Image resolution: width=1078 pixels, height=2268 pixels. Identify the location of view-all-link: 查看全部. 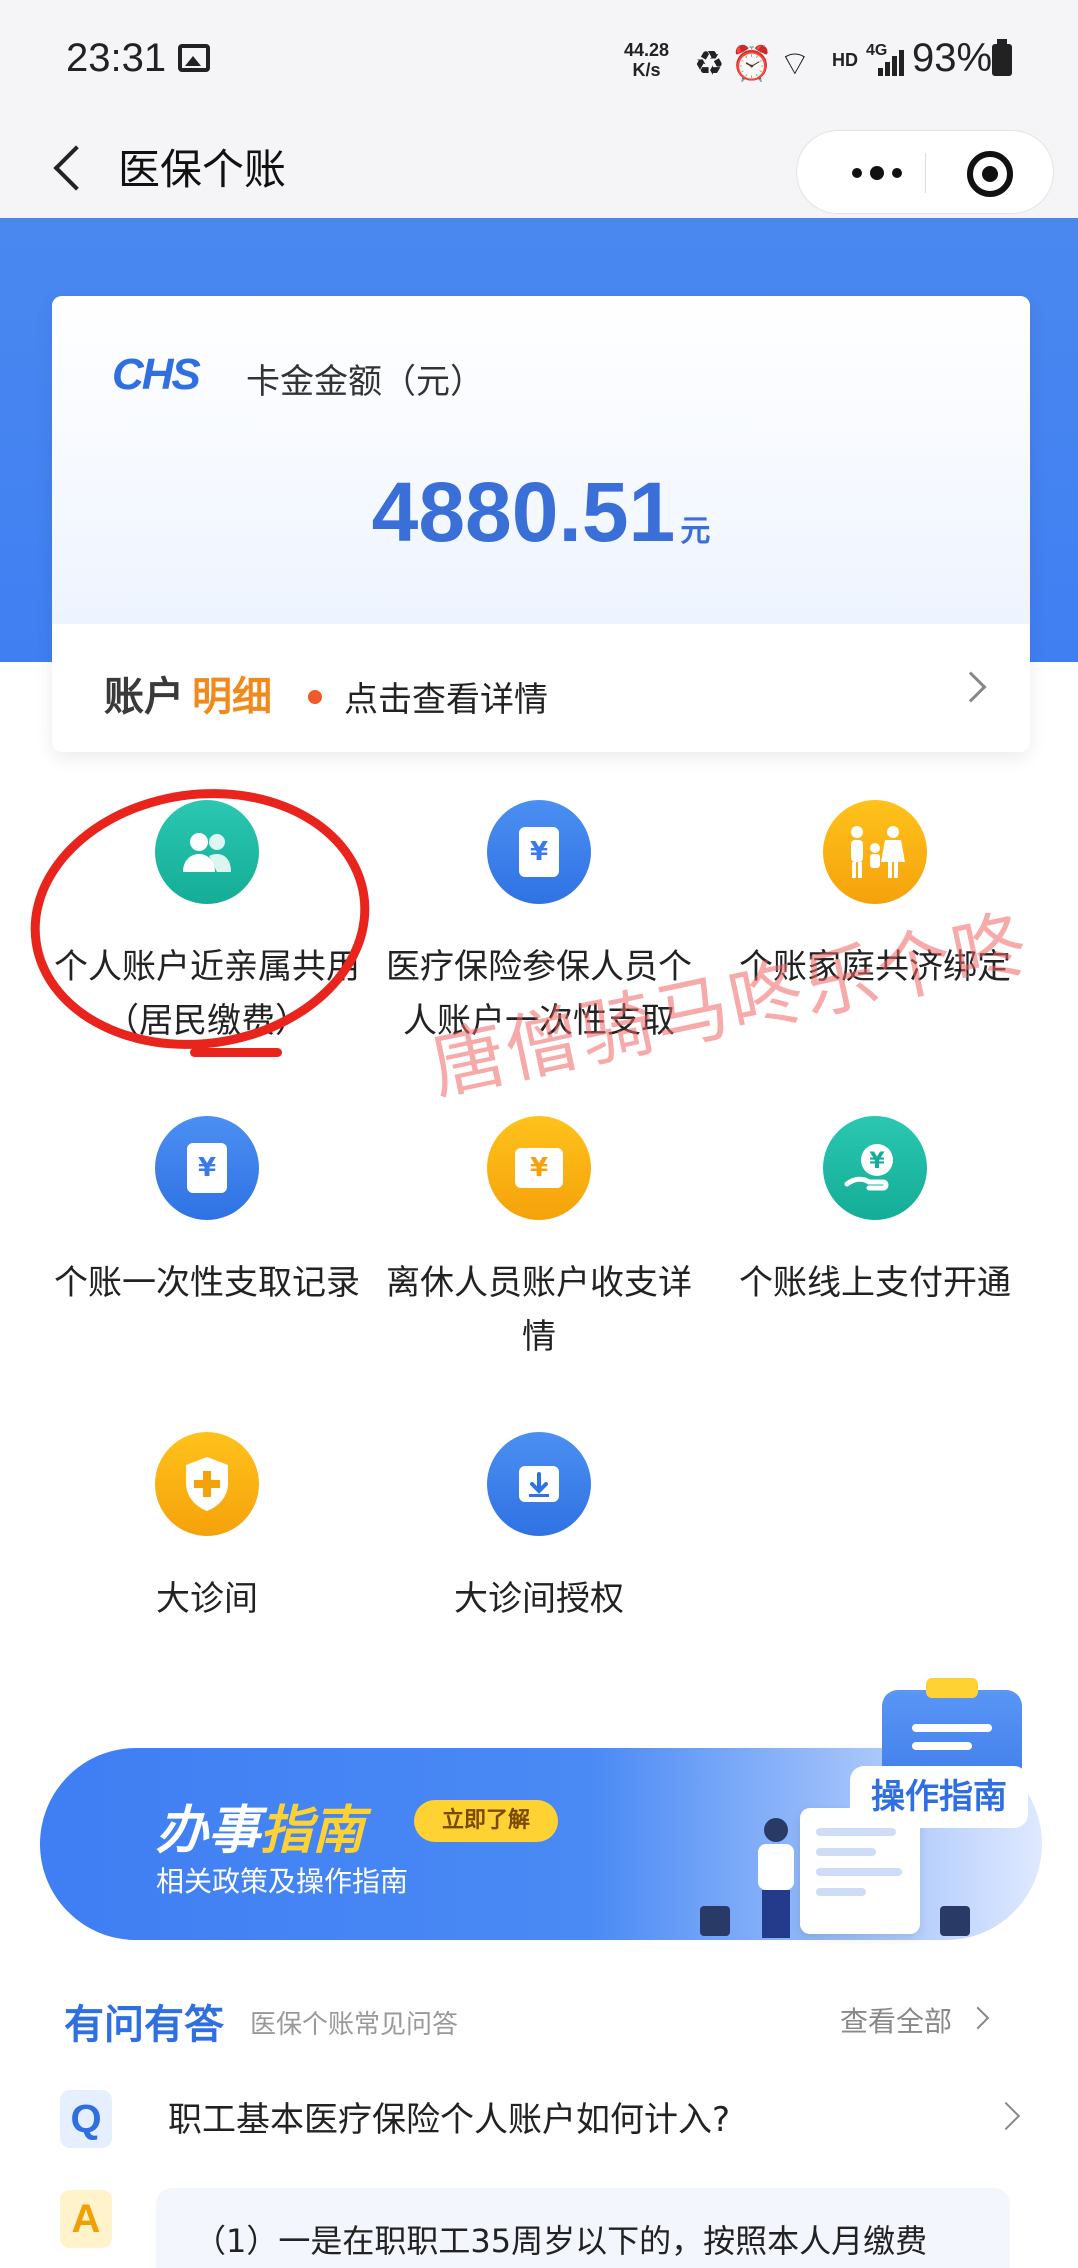
(896, 2020).